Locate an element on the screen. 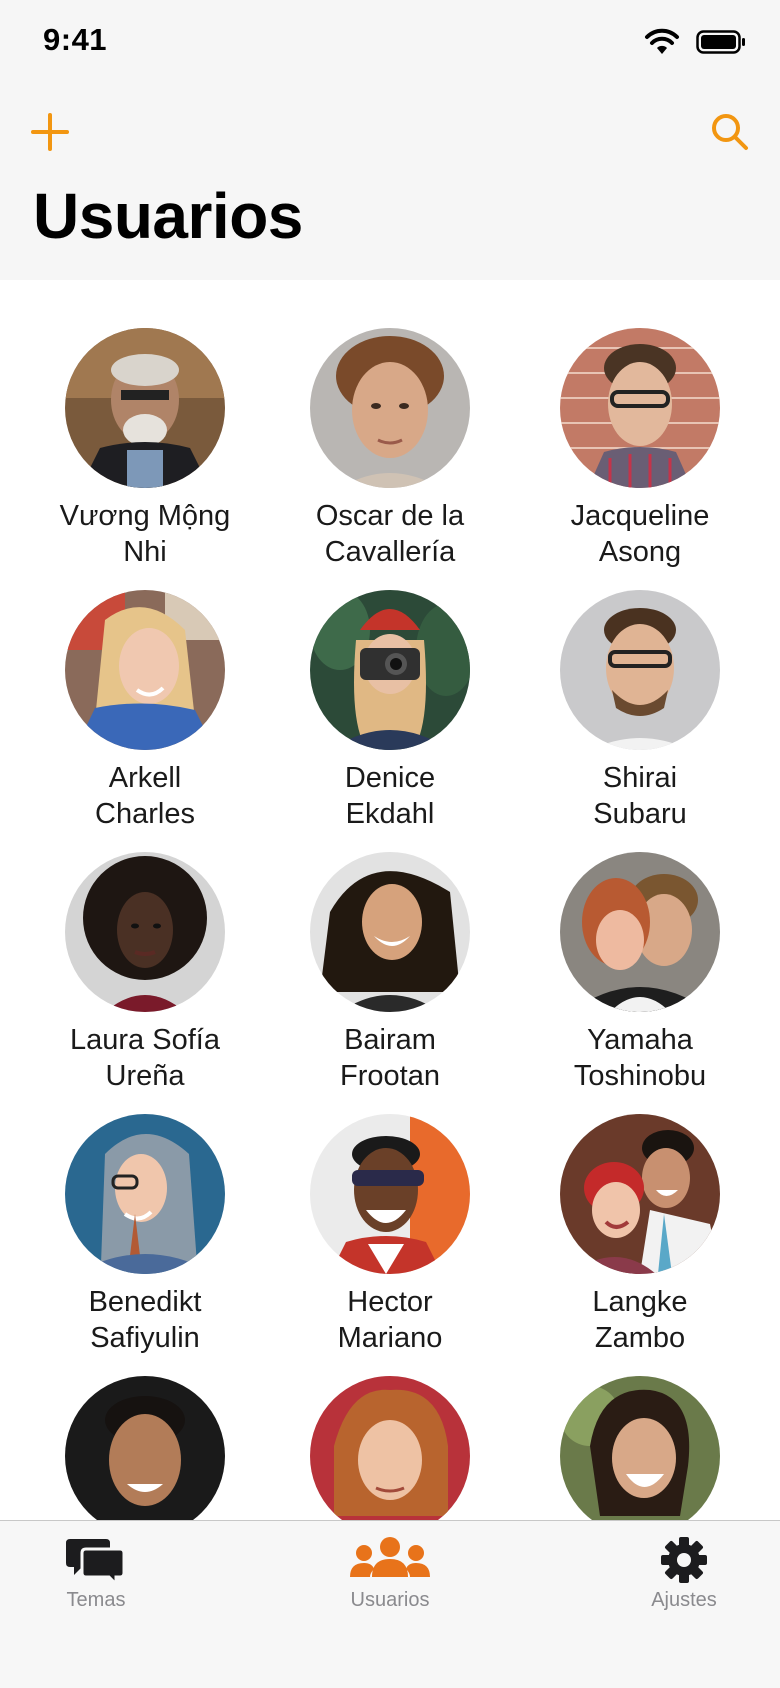 The image size is (780, 1688). users-group-icon is located at coordinates (390, 1557).